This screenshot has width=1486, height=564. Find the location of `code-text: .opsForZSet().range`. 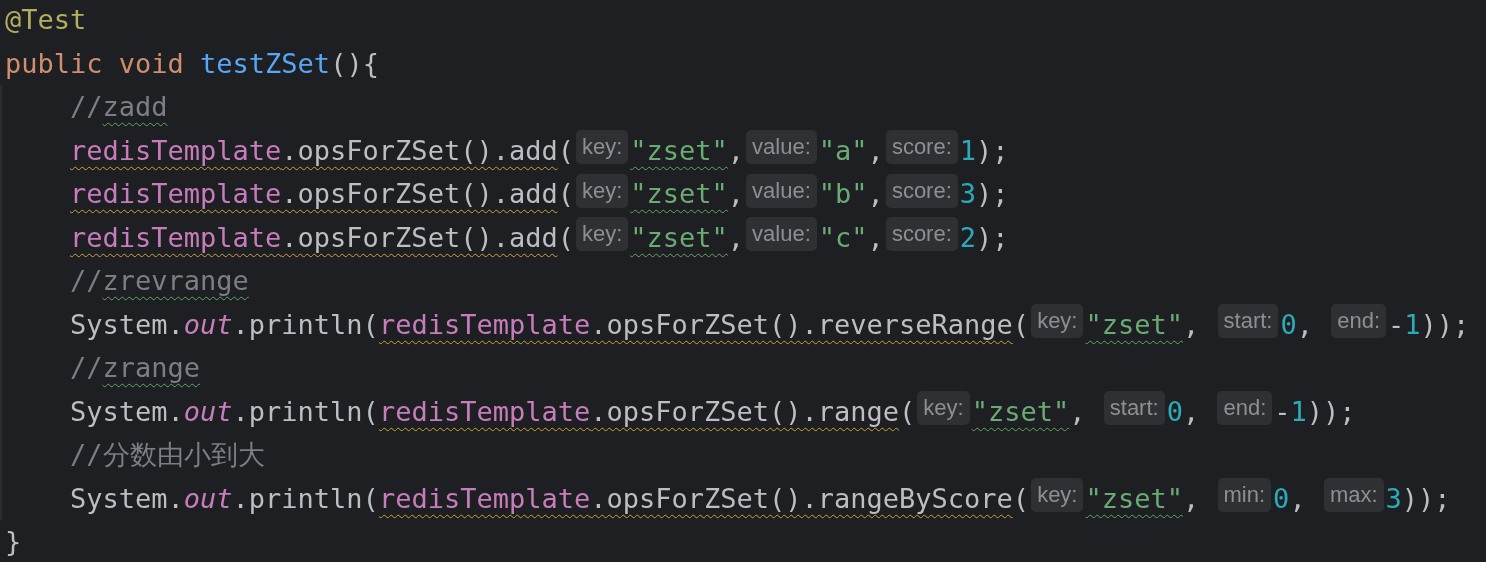

code-text: .opsForZSet().range is located at coordinates (745, 411).